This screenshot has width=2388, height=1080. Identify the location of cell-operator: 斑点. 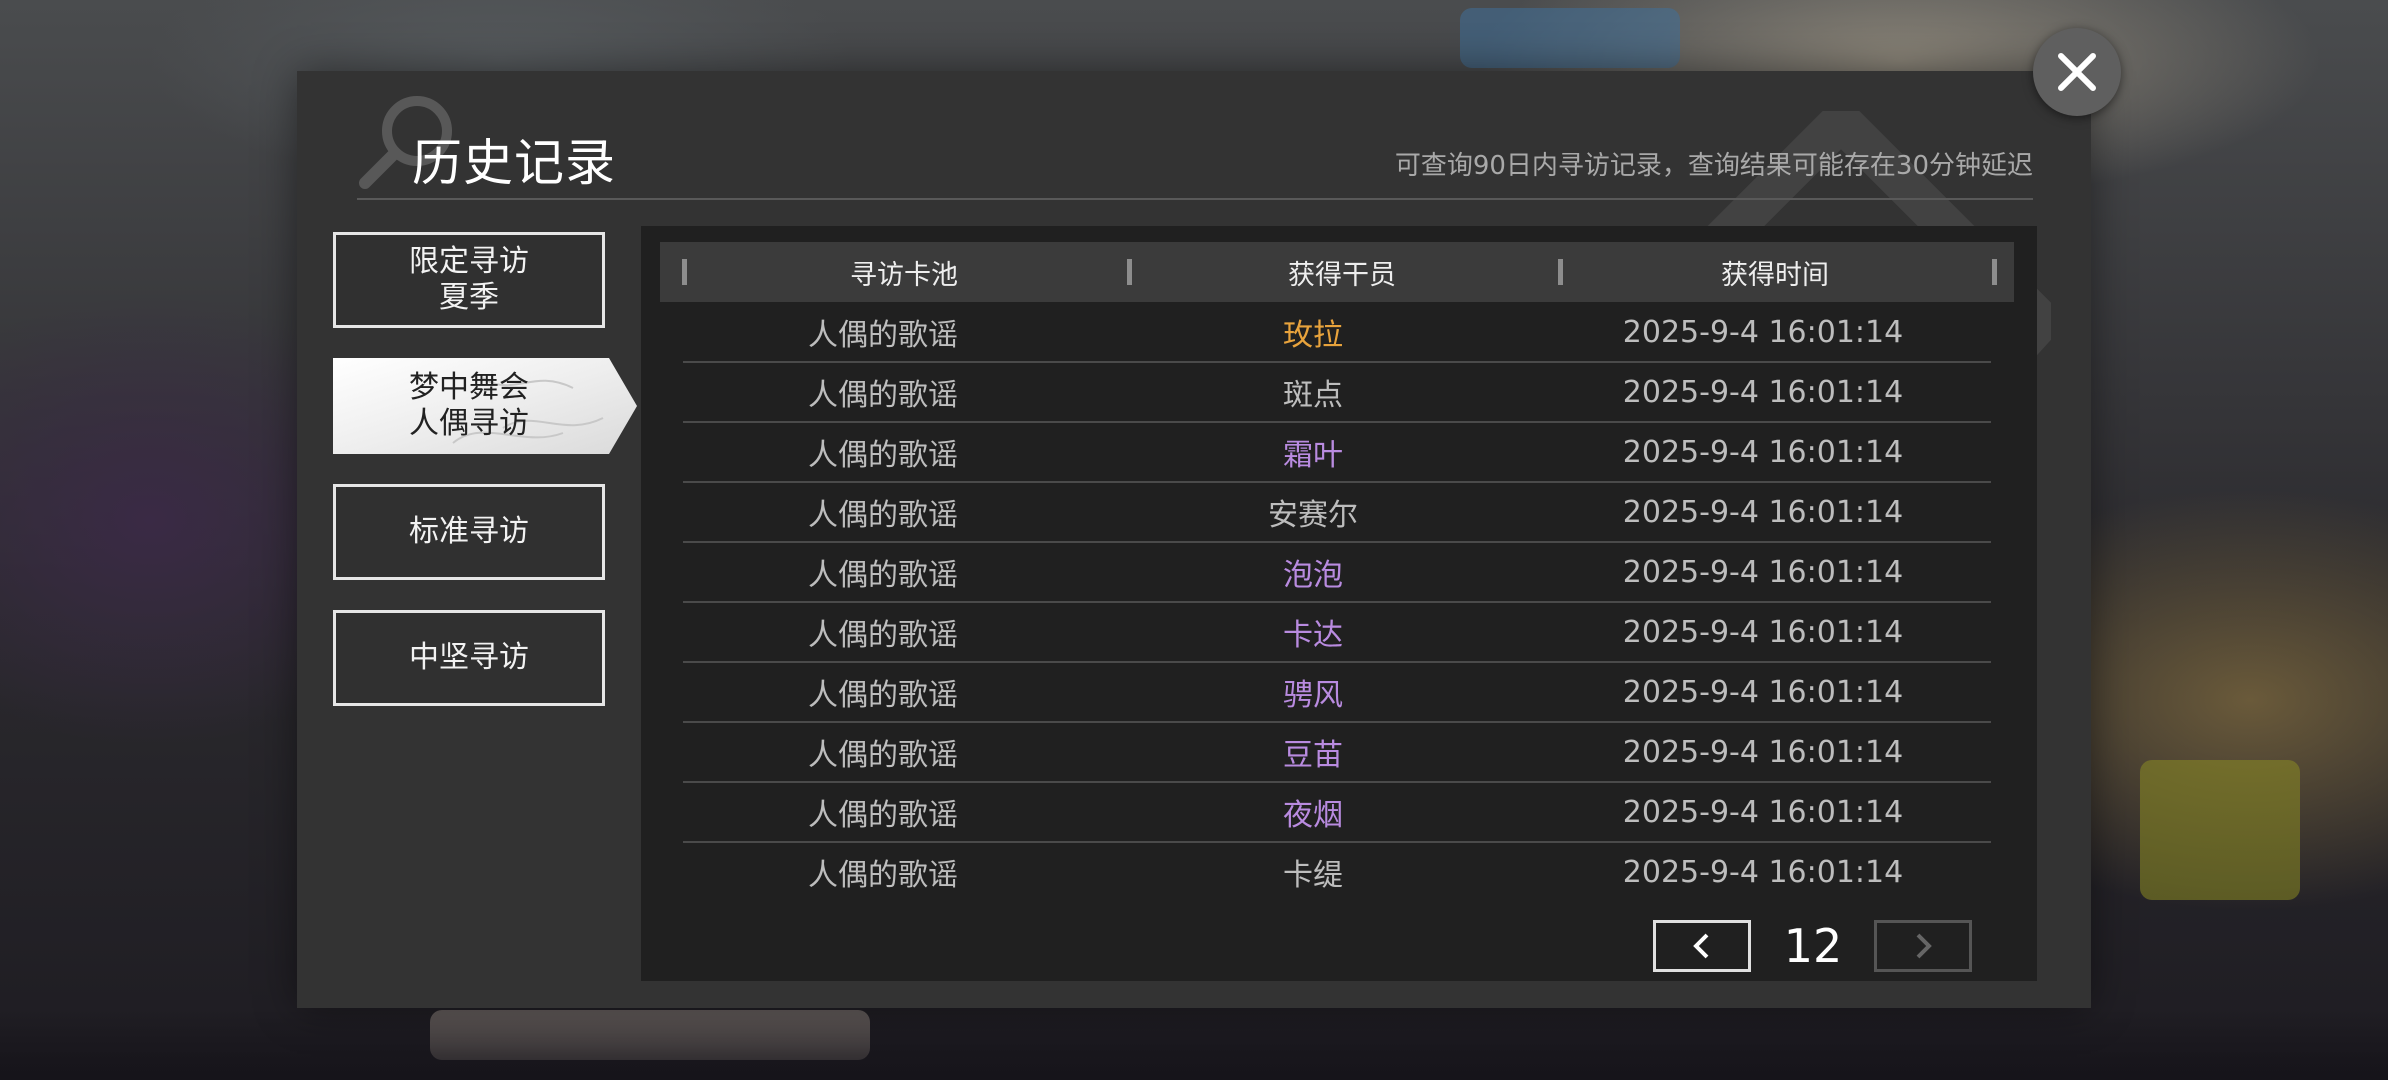
(1313, 395).